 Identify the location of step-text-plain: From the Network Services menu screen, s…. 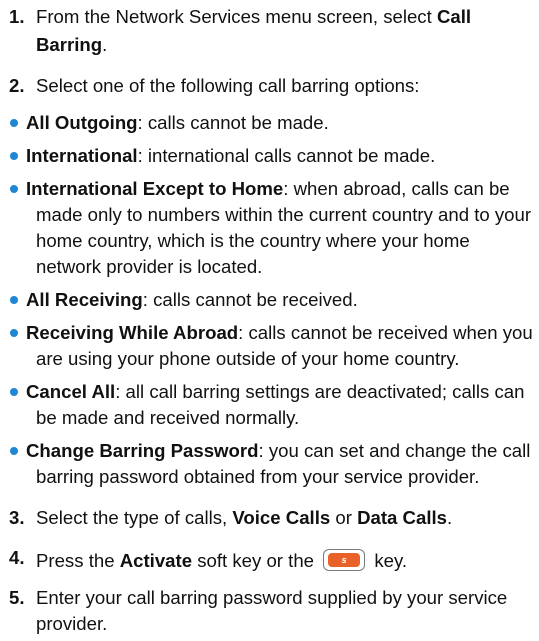
(236, 16).